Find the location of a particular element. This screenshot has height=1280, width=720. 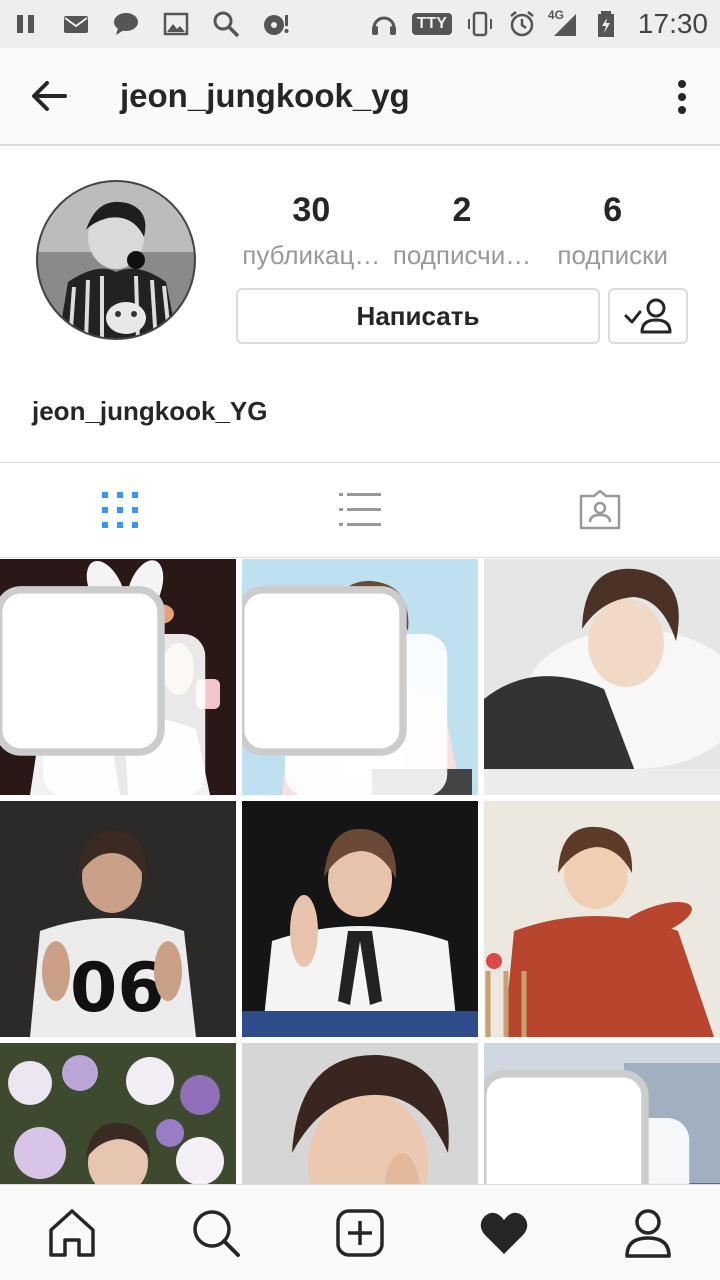

nav-activity is located at coordinates (504, 1232).